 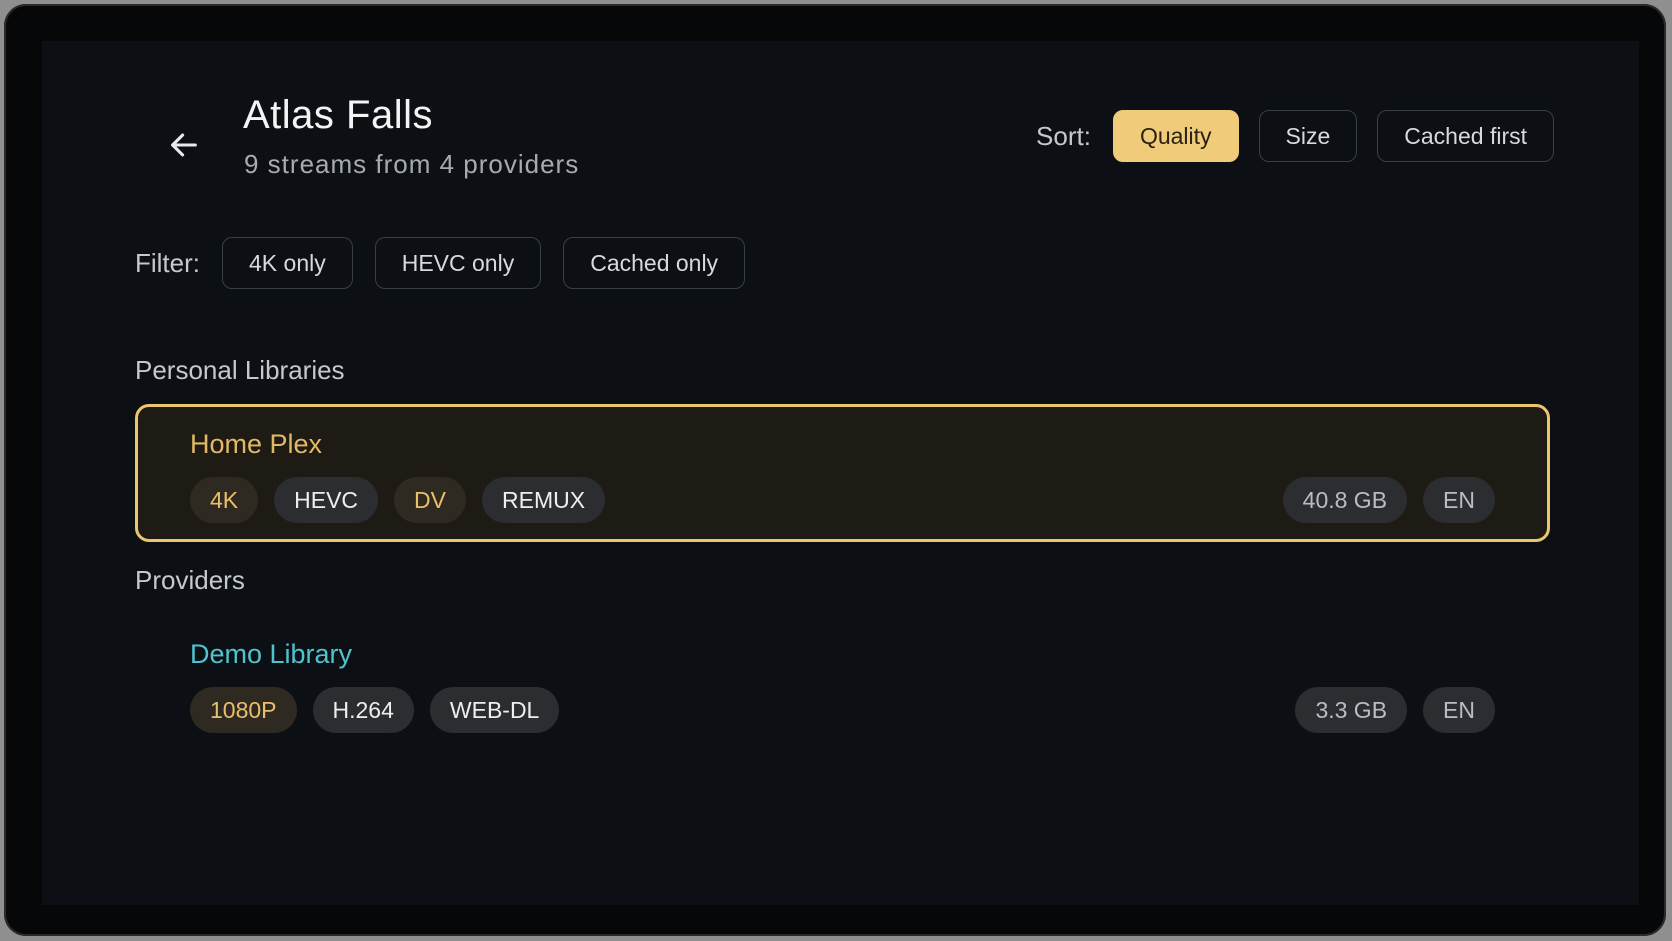 I want to click on section-heading-providers: Providers, so click(x=190, y=580).